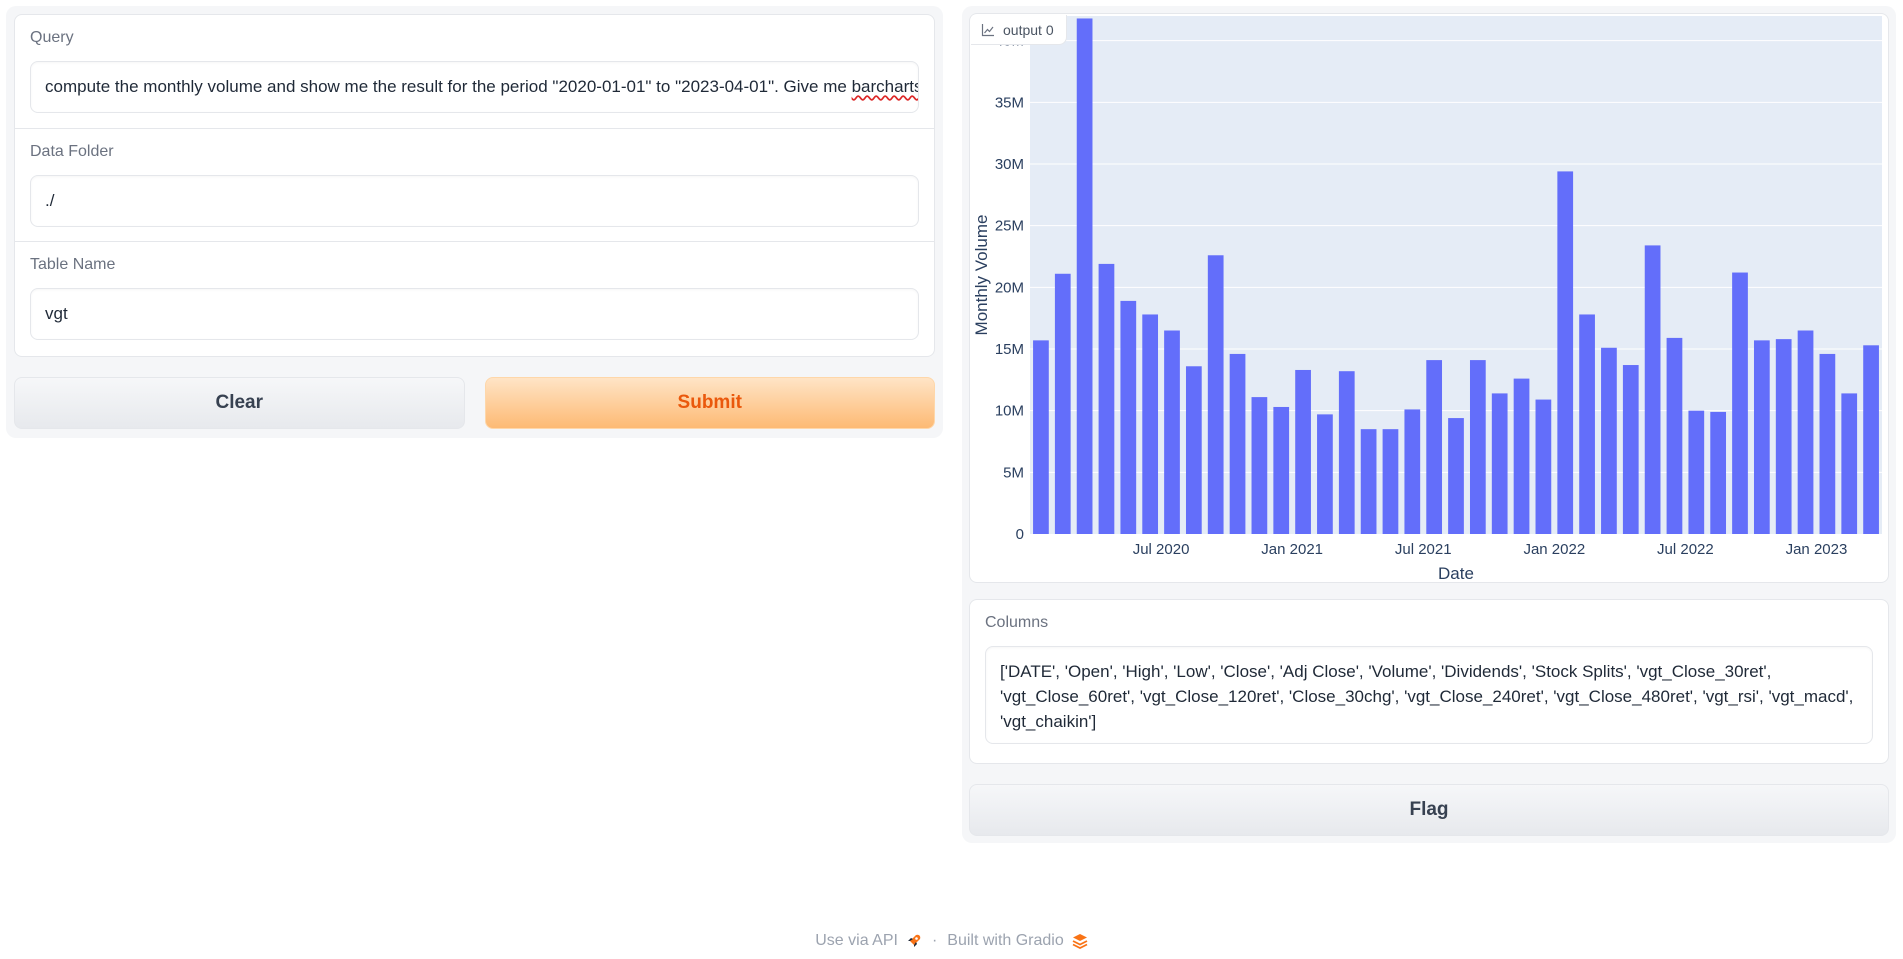 The height and width of the screenshot is (959, 1903). Describe the element at coordinates (1080, 941) in the screenshot. I see `gradio-logo-icon` at that location.